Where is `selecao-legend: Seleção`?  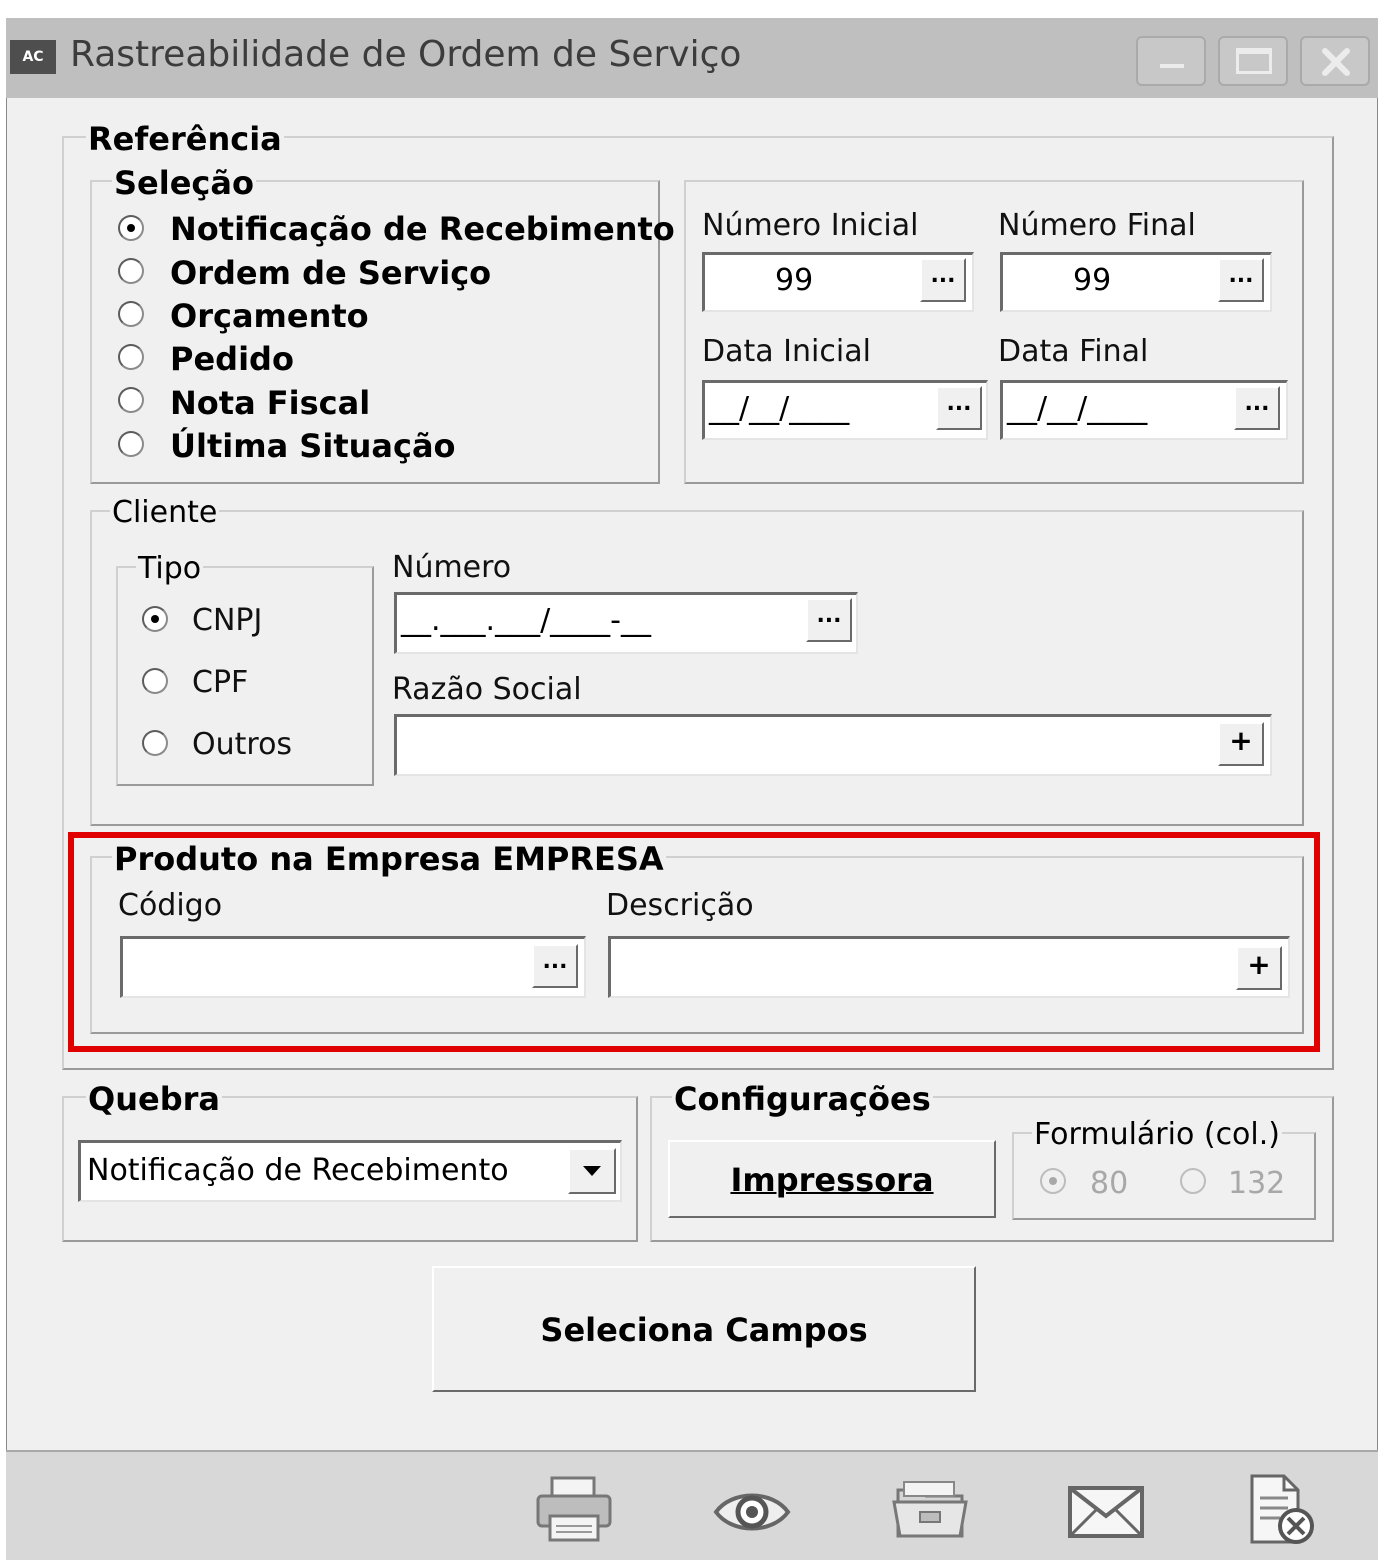
selecao-legend: Seleção is located at coordinates (184, 183).